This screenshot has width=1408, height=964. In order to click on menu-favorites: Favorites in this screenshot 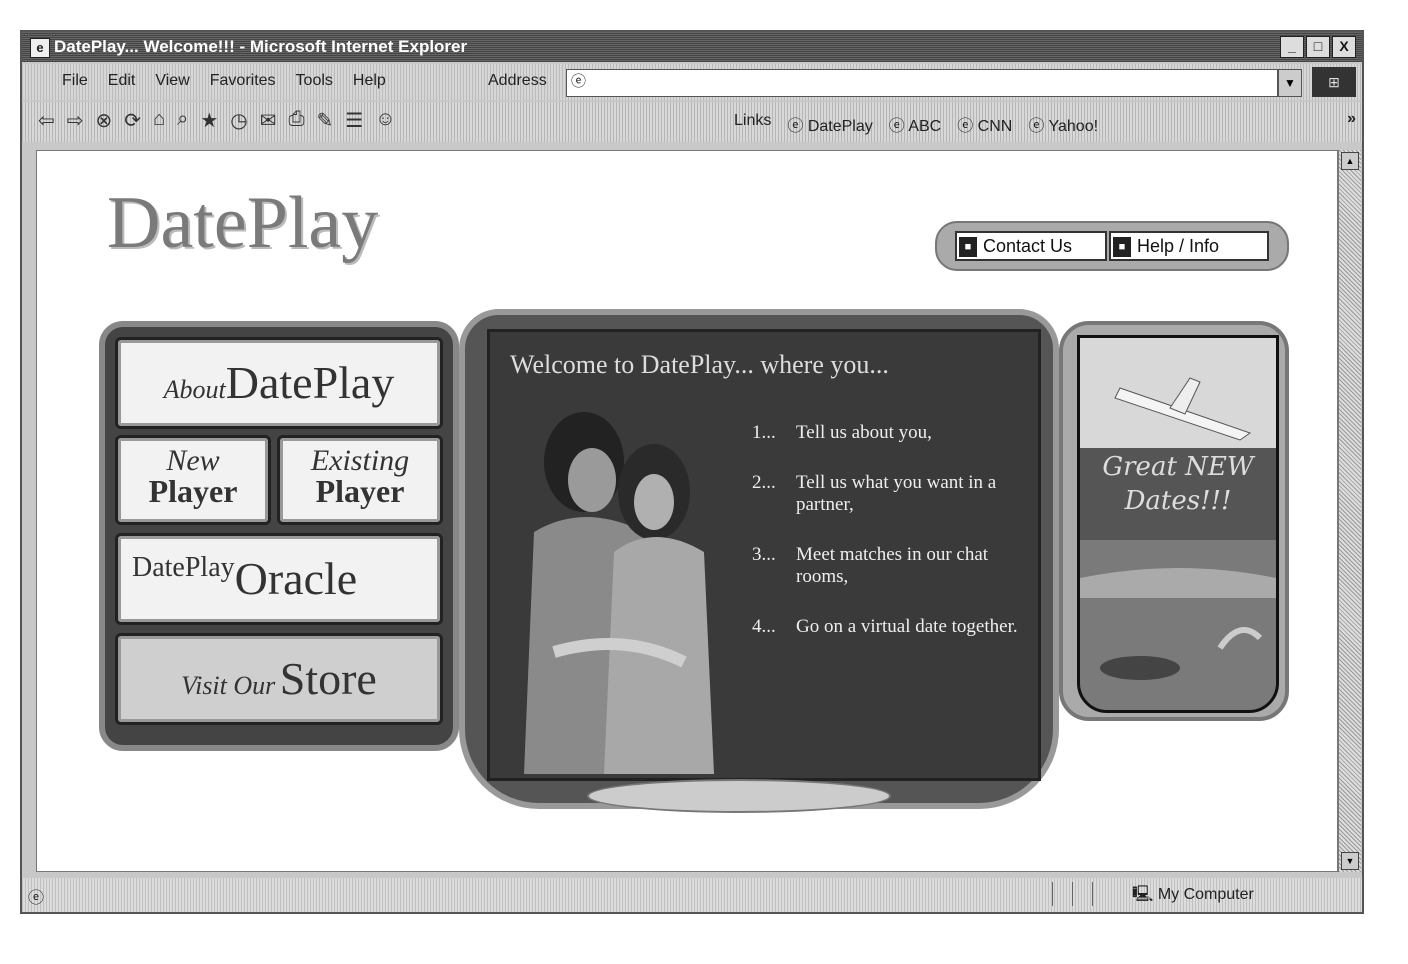, I will do `click(243, 81)`.